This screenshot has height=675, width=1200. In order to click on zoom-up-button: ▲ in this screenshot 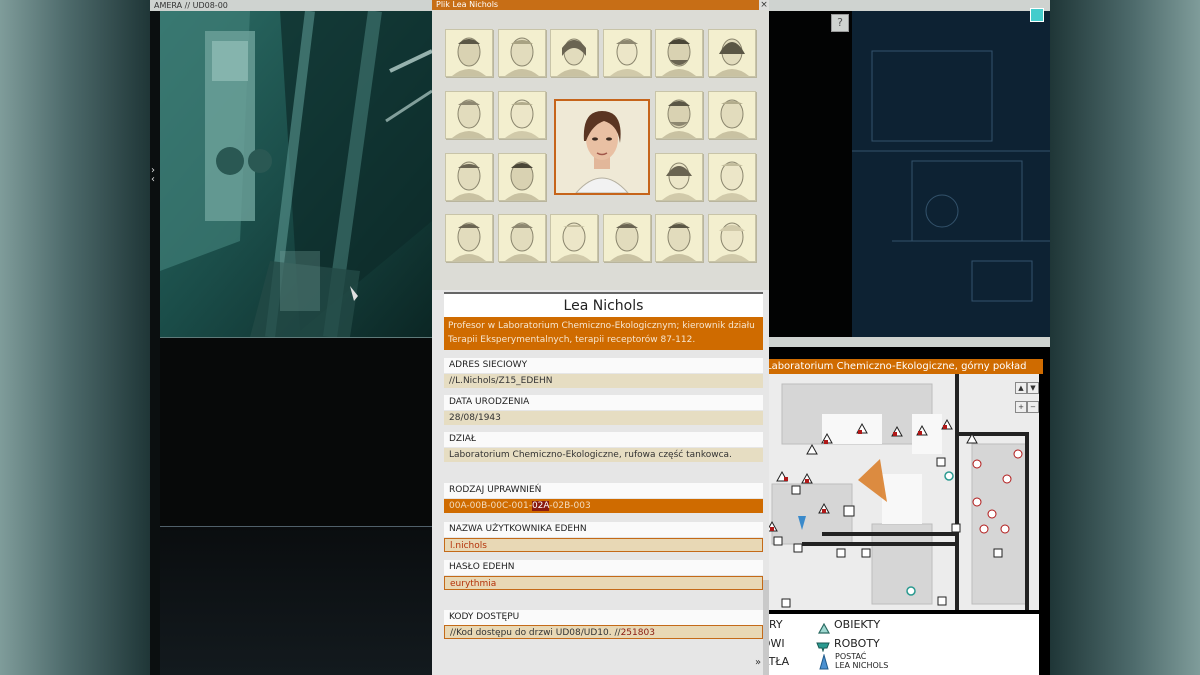, I will do `click(1021, 388)`.